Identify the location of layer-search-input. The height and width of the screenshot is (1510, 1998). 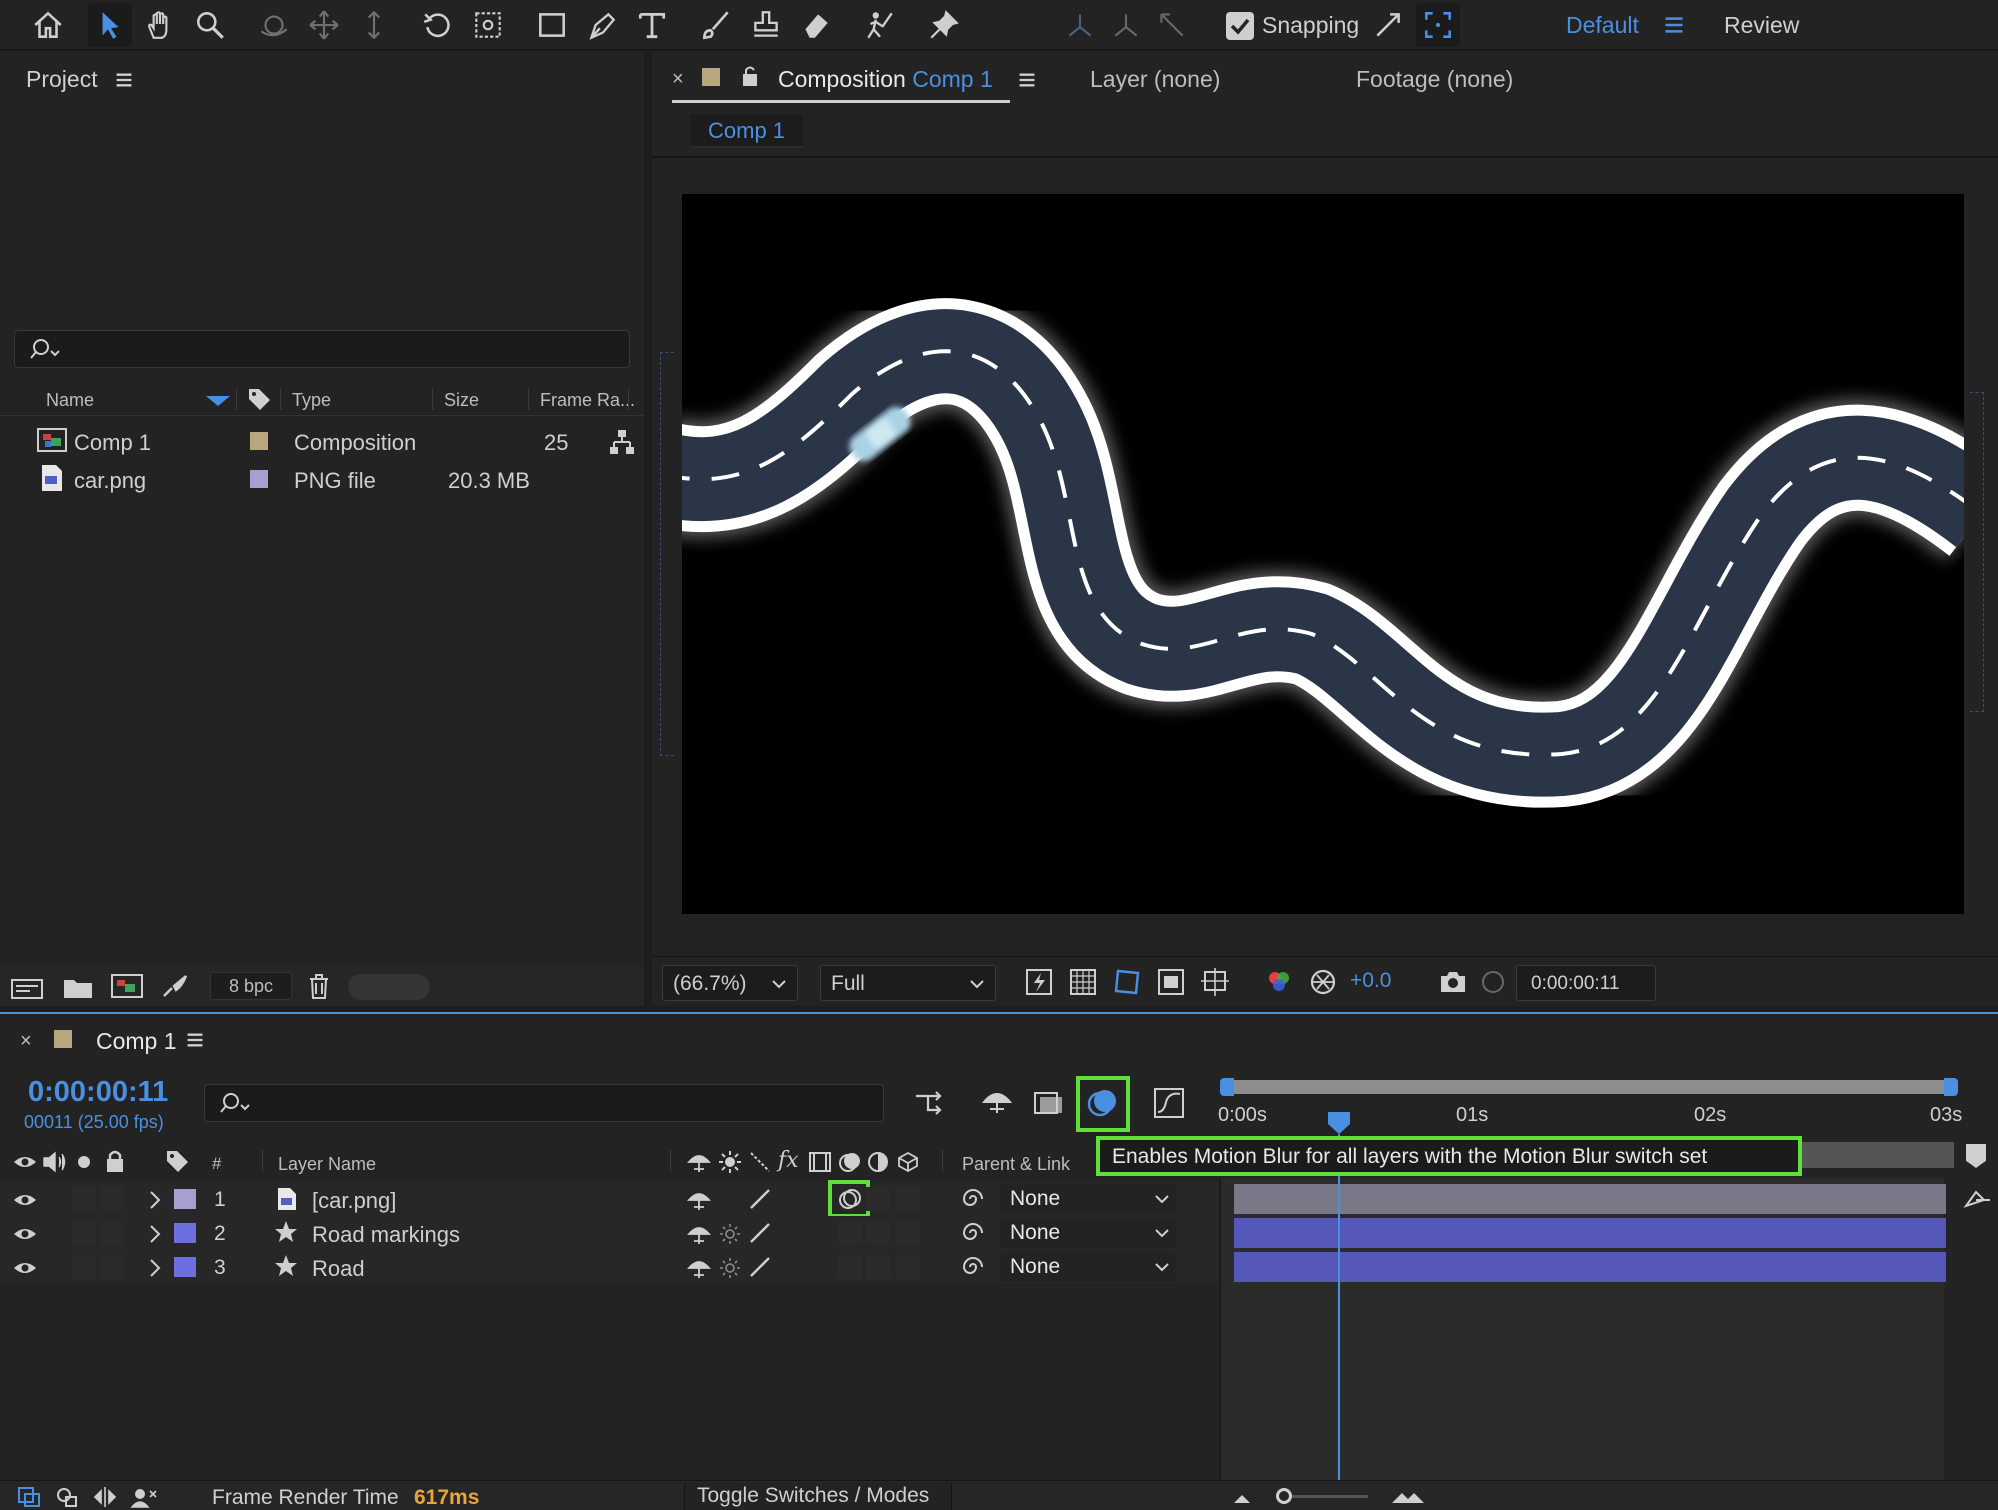
(544, 1103).